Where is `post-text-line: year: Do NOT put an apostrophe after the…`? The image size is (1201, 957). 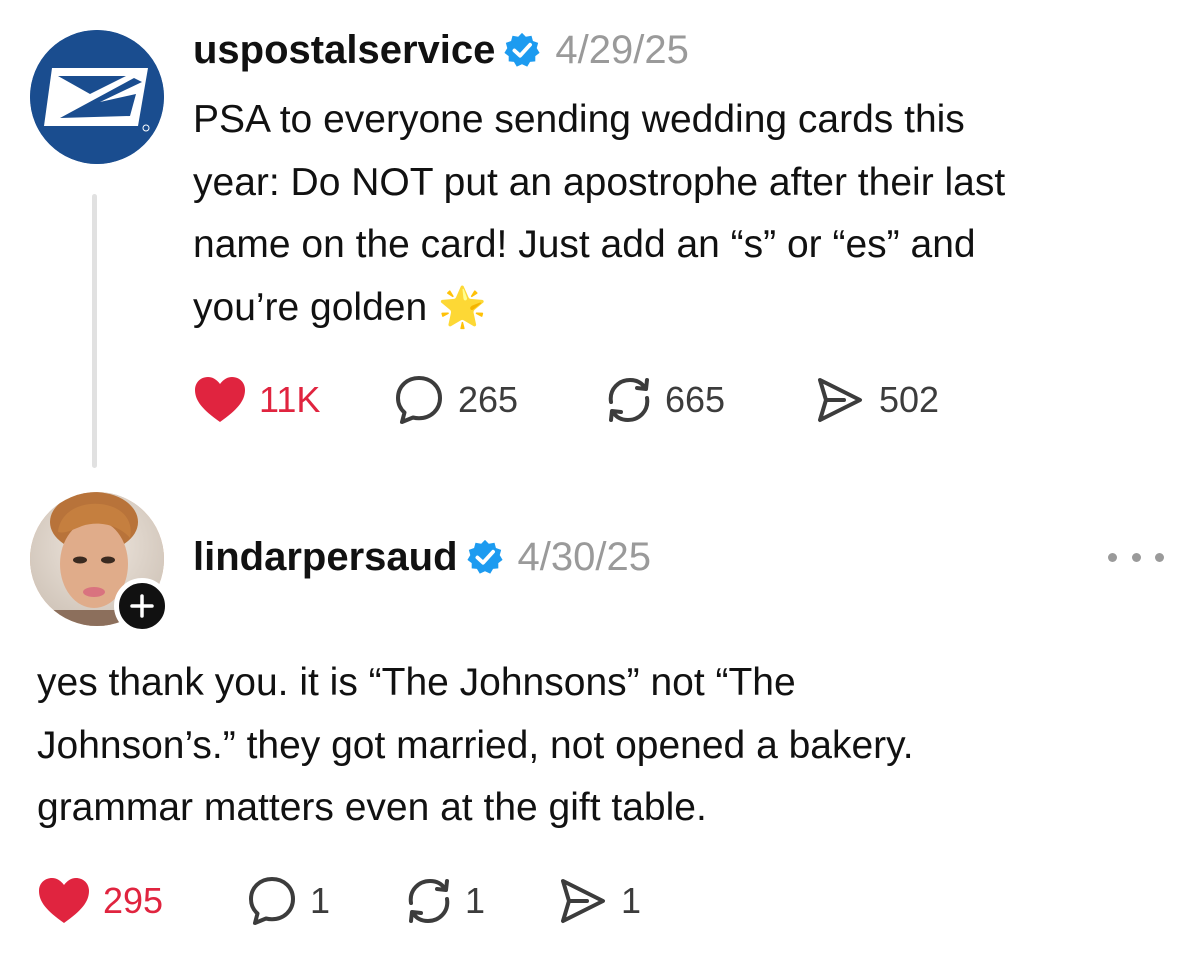 post-text-line: year: Do NOT put an apostrophe after the… is located at coordinates (599, 182).